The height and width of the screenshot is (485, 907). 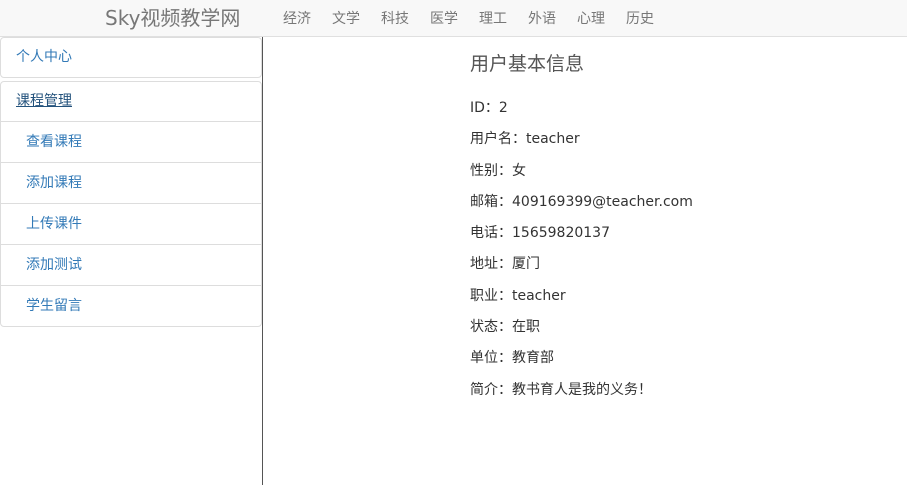 What do you see at coordinates (581, 331) in the screenshot?
I see `info-row-status: 状态：在职` at bounding box center [581, 331].